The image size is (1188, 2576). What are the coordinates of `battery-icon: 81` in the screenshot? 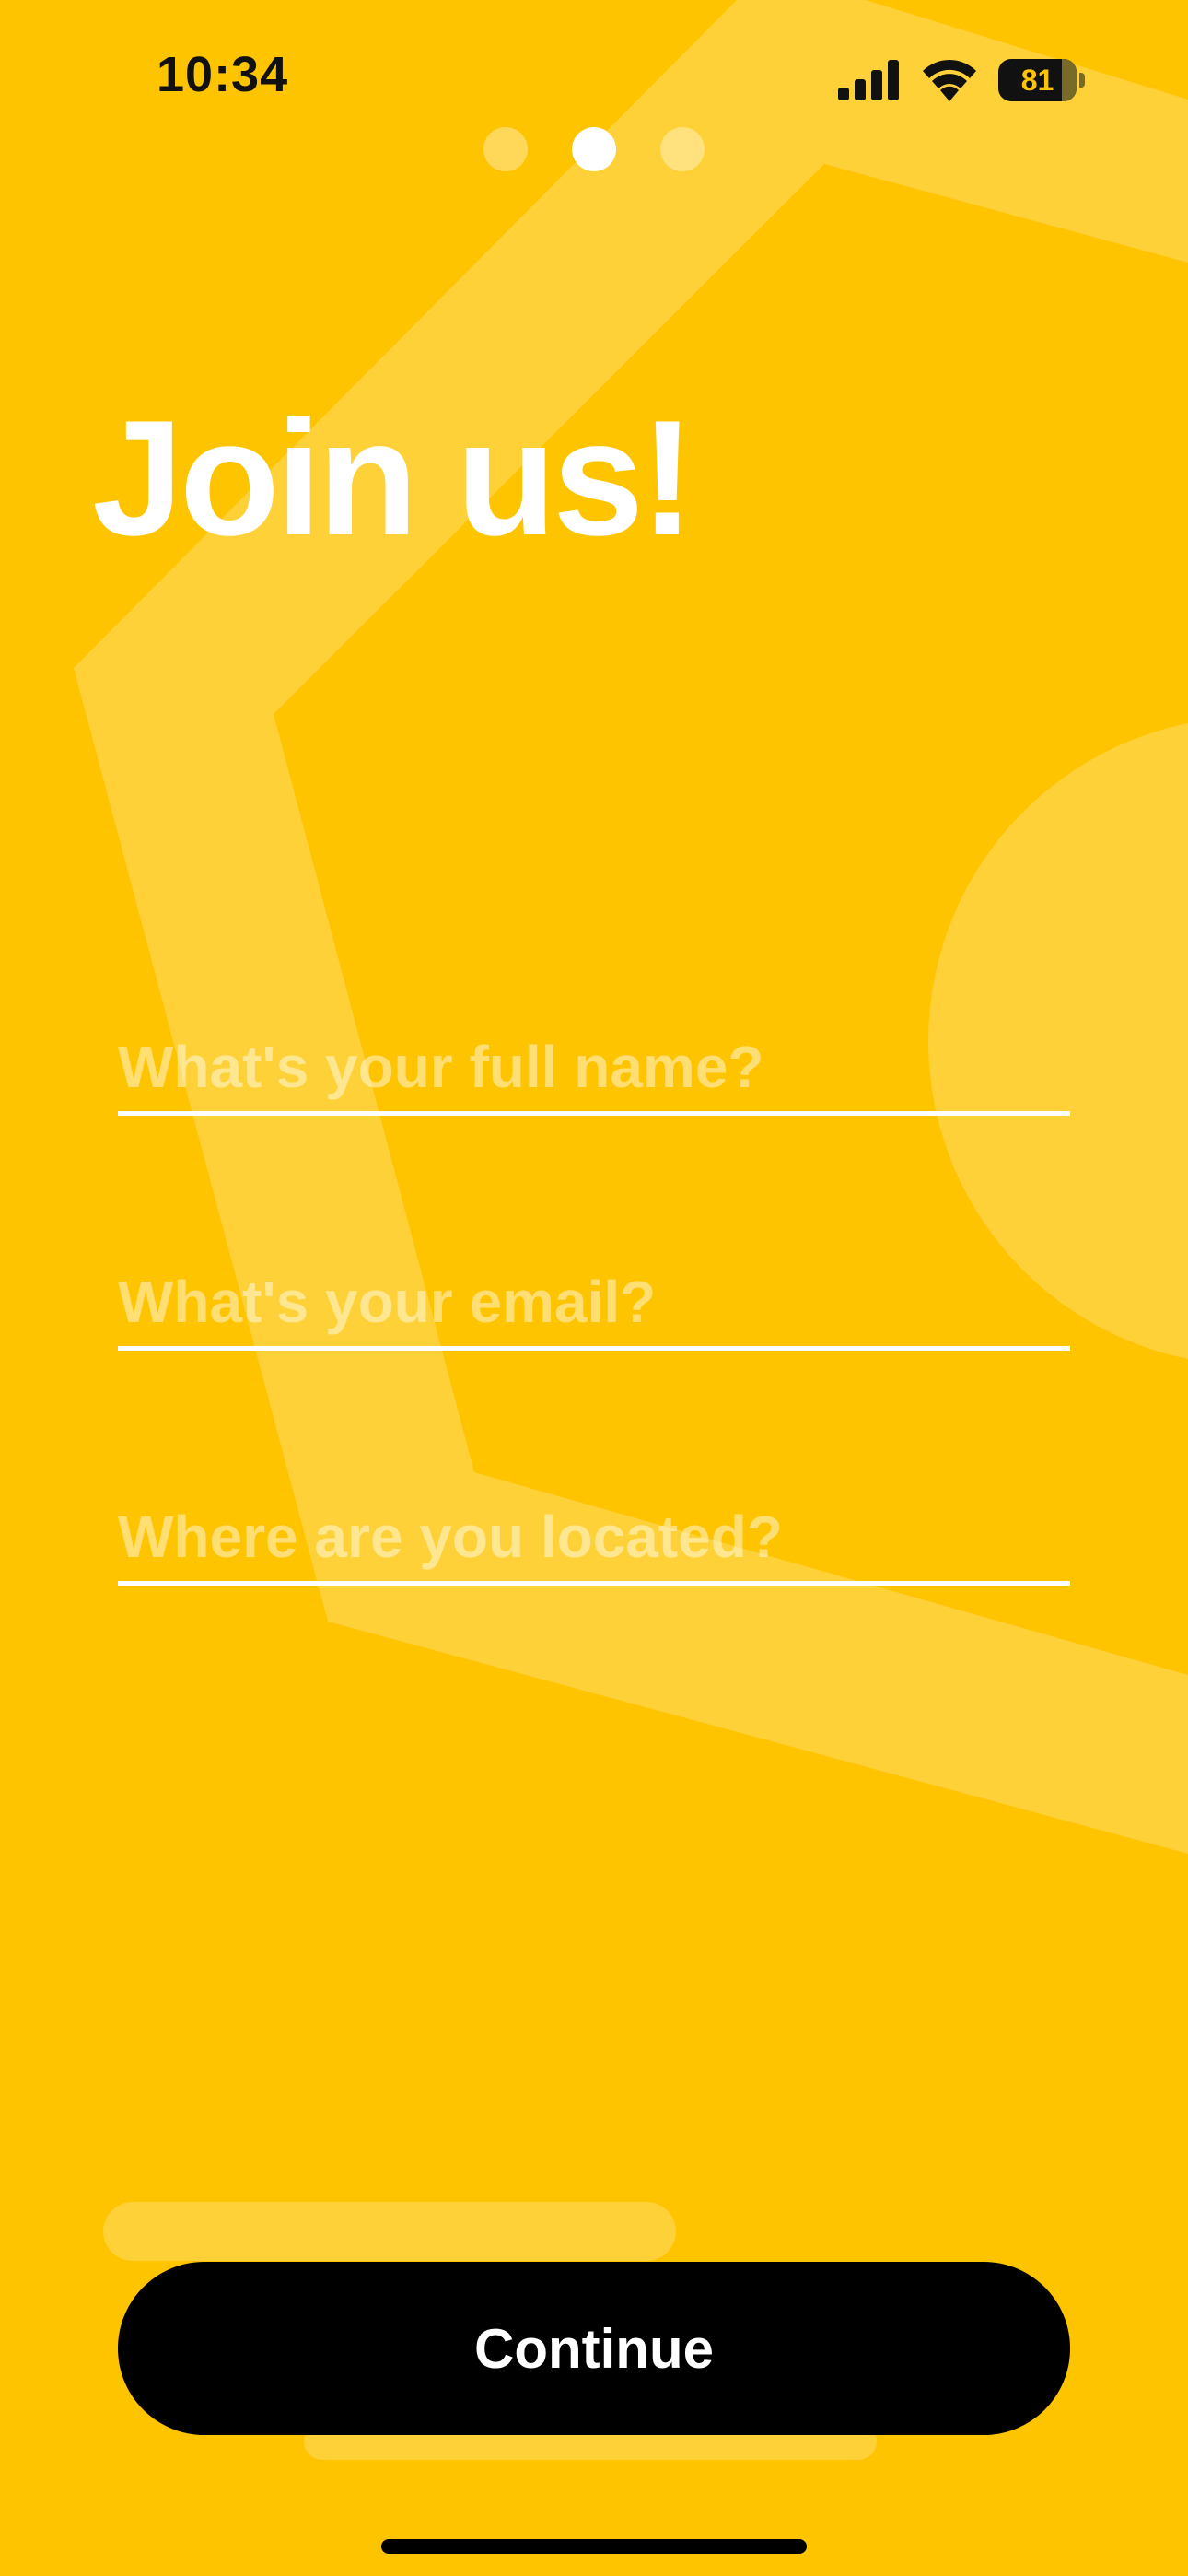 It's located at (1041, 80).